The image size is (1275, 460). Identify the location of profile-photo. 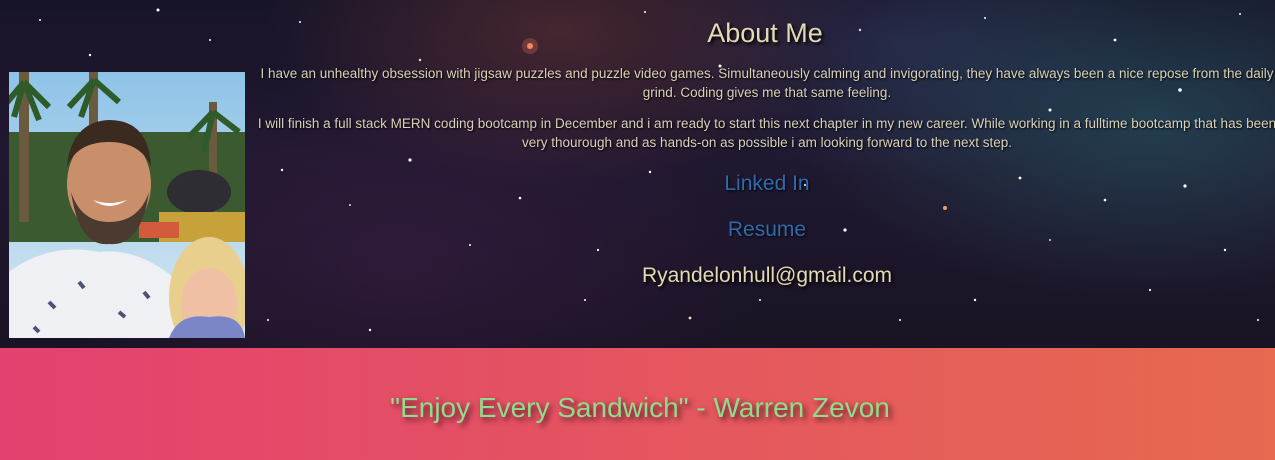
(127, 205).